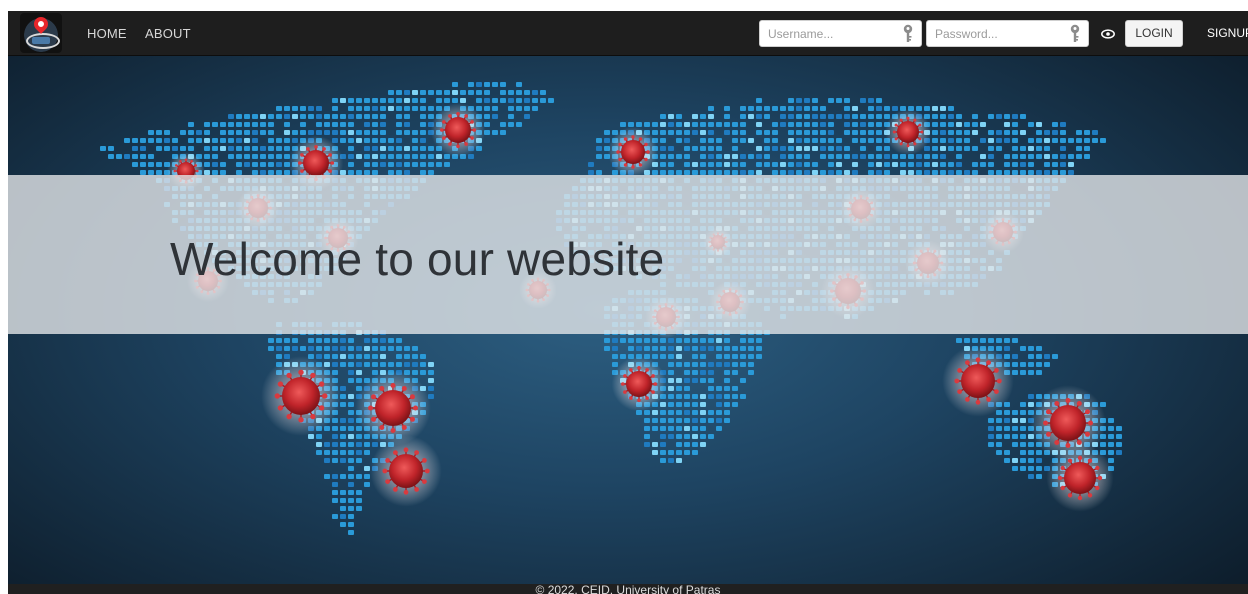  I want to click on toggle-password-button, so click(1108, 33).